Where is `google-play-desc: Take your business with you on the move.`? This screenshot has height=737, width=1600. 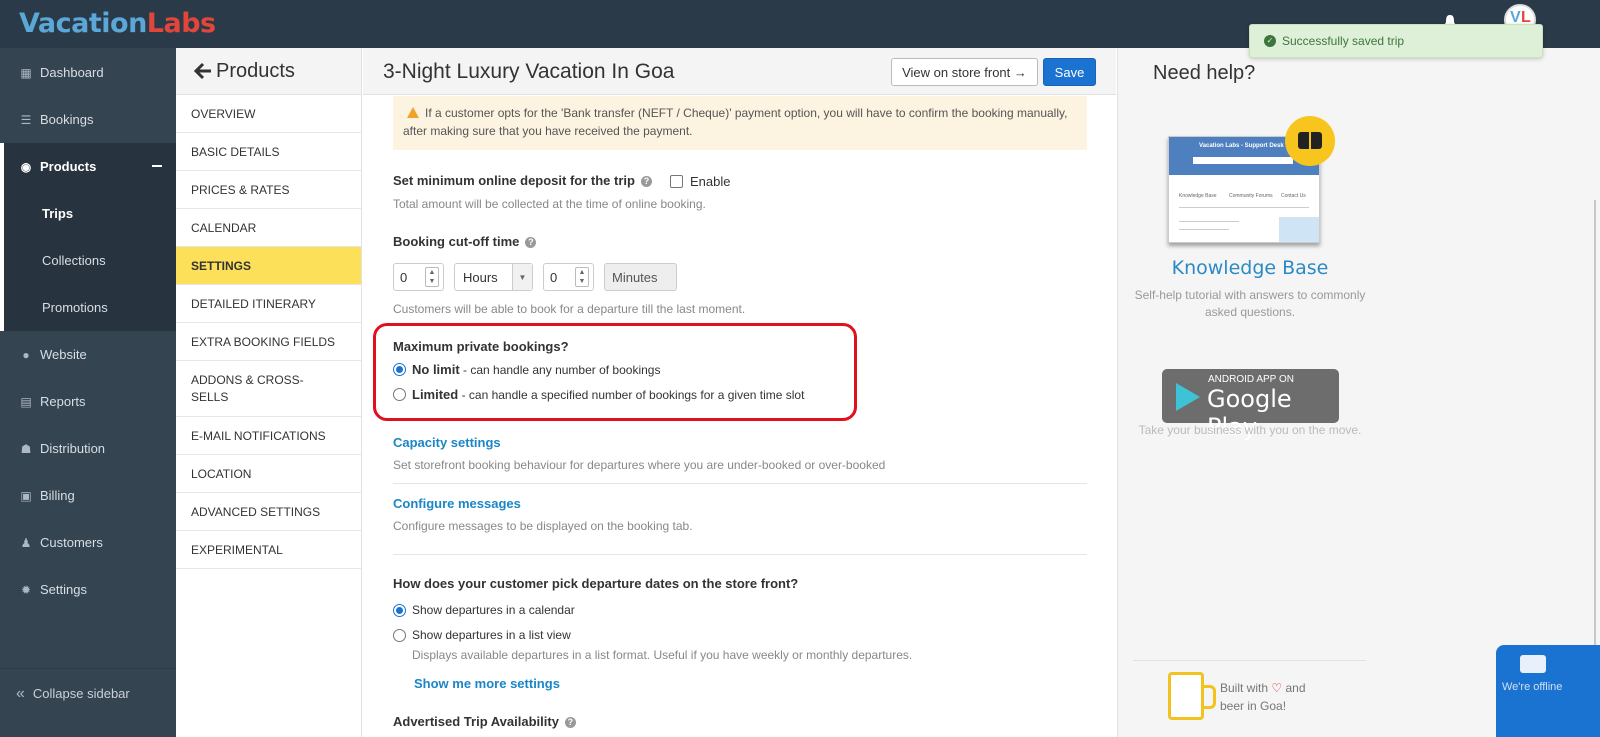 google-play-desc: Take your business with you on the move. is located at coordinates (1250, 430).